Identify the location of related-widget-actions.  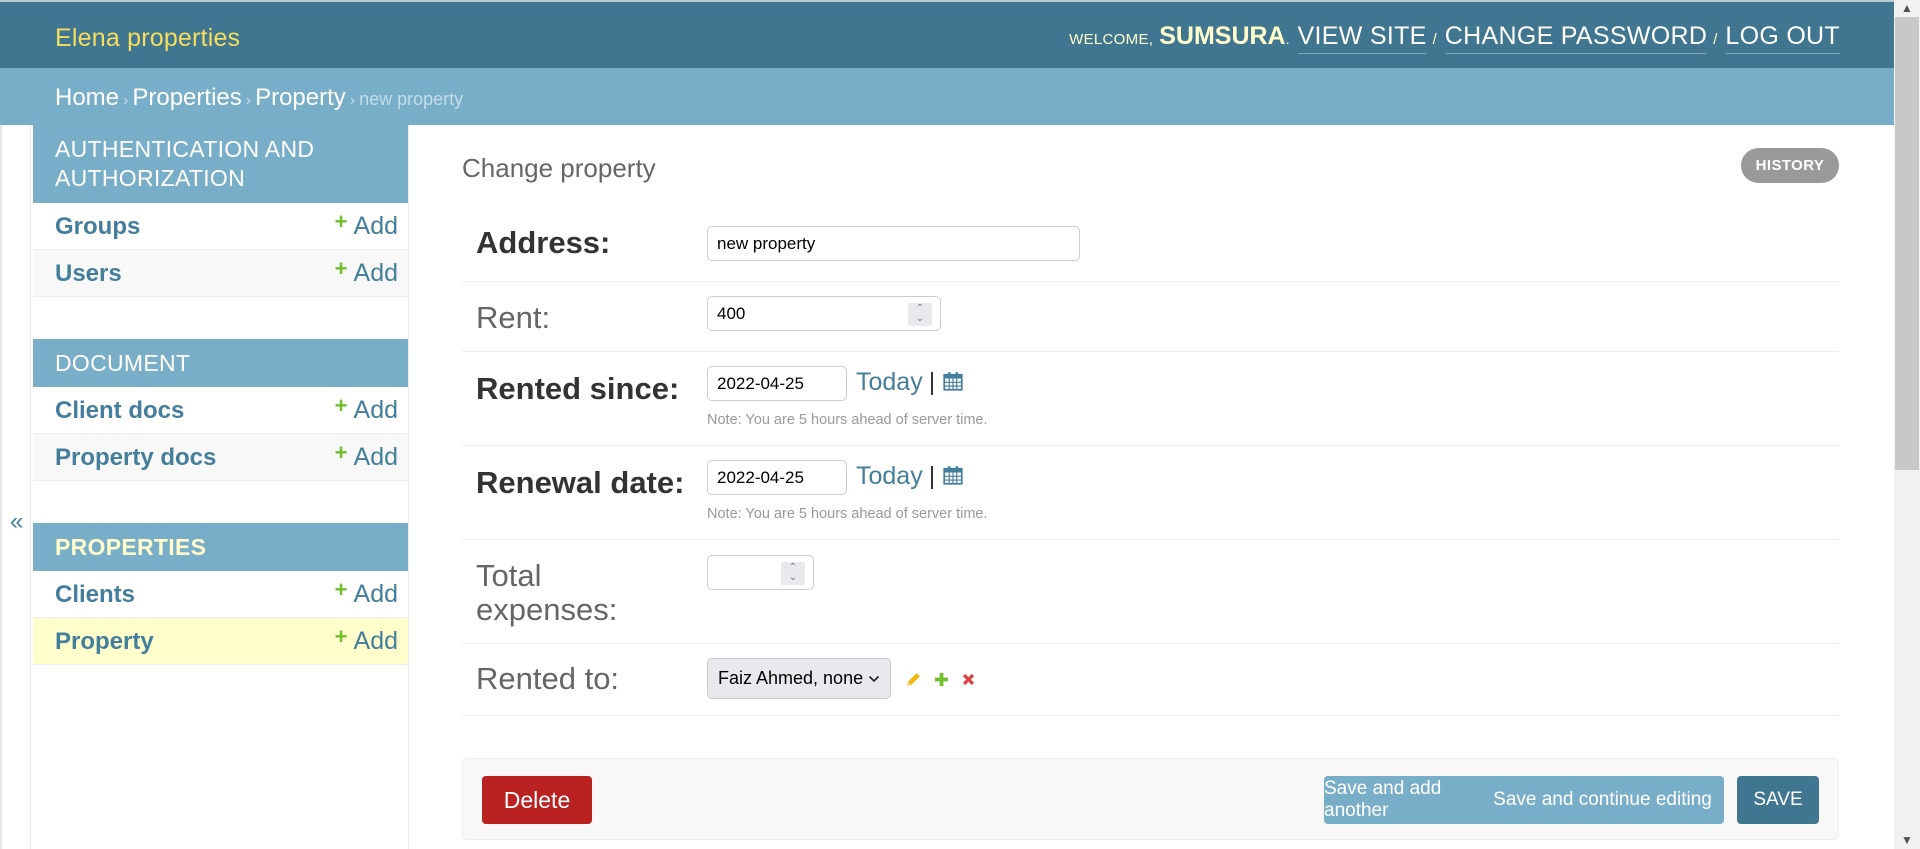
(940, 682).